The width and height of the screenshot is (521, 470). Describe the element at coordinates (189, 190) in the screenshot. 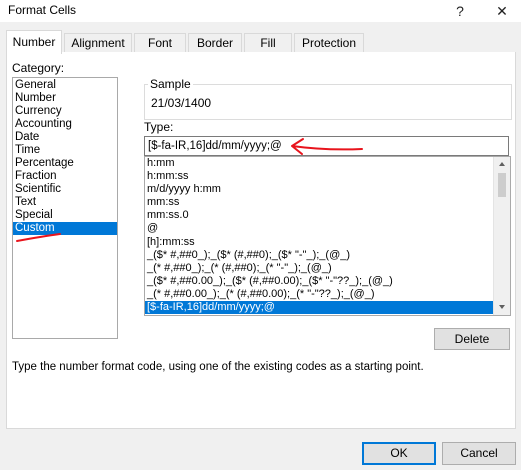

I see `annotation-layer` at that location.